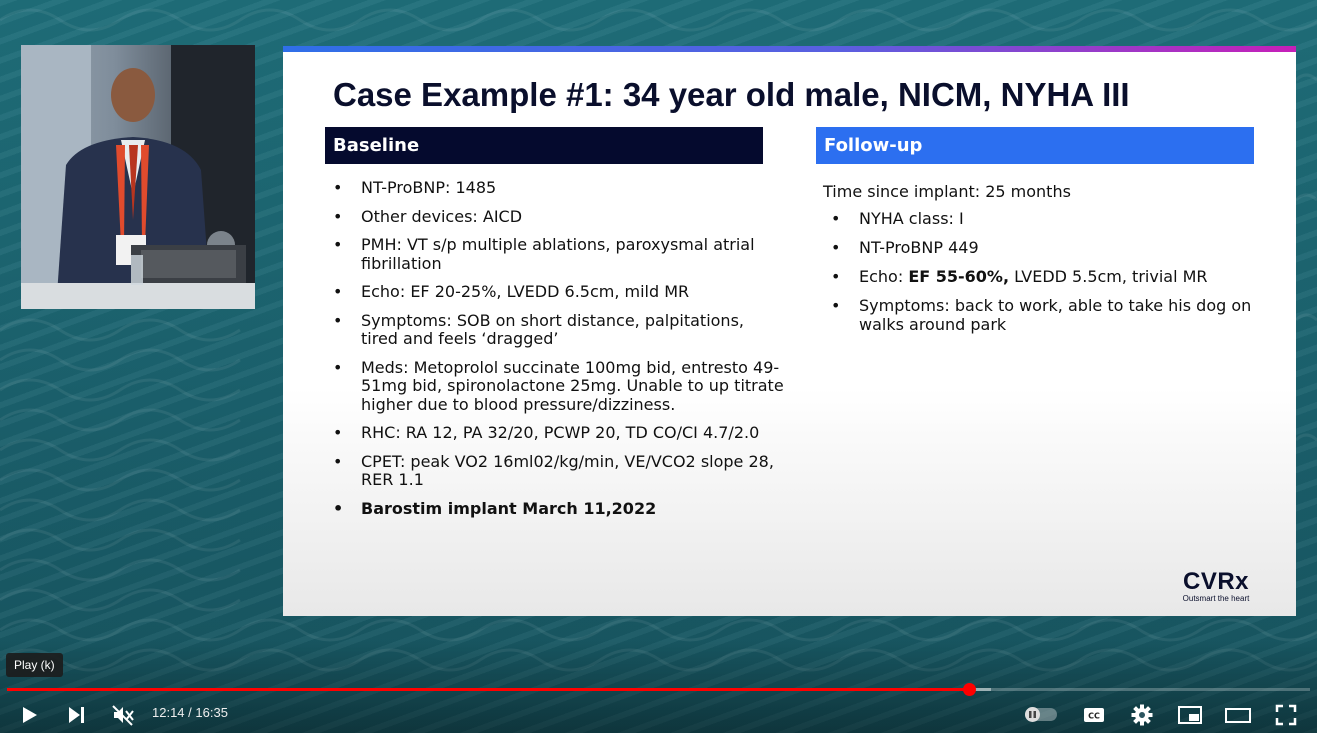 The height and width of the screenshot is (733, 1317). I want to click on autoplay-toggle-icon, so click(1032, 714).